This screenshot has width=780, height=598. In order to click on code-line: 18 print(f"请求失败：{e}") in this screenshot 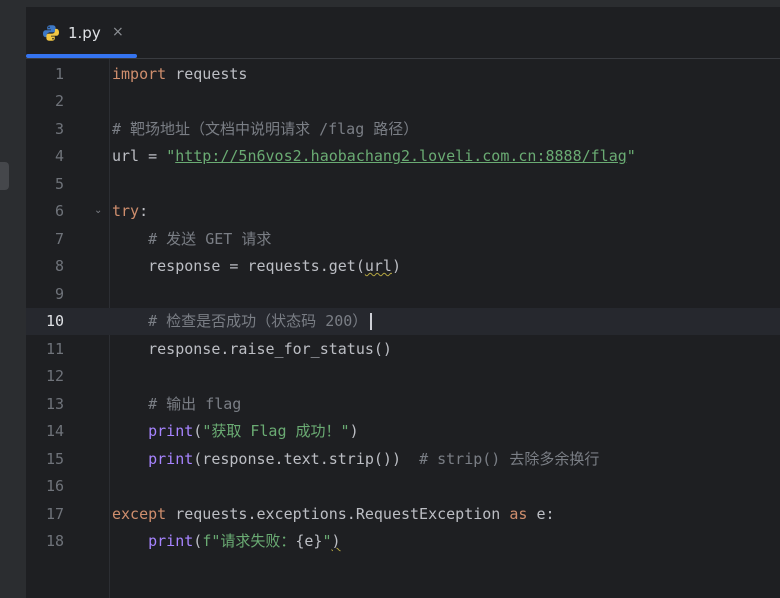, I will do `click(403, 541)`.